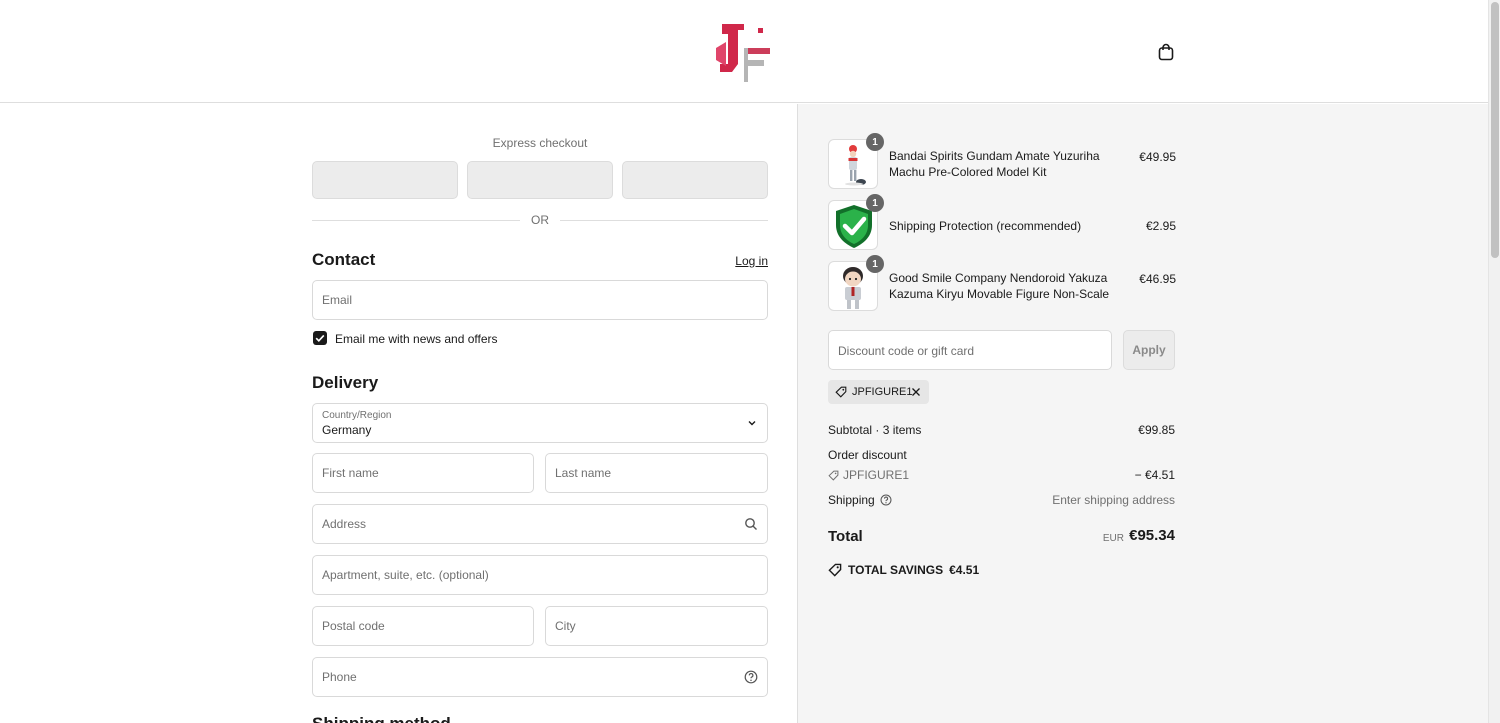 This screenshot has width=1500, height=723. I want to click on shipping-row: Shipping, so click(860, 500).